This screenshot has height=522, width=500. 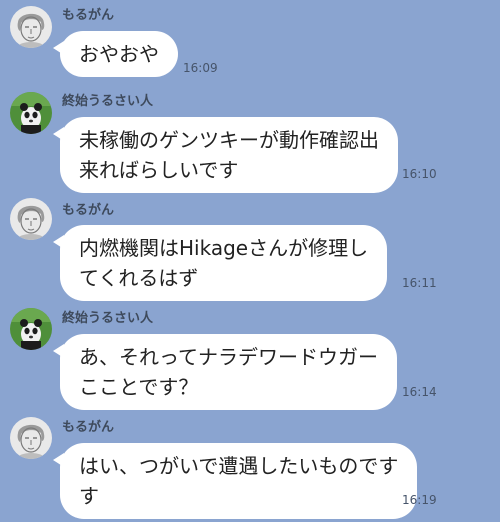 I want to click on message-text-line: 未稼働のゲンツキーが動作確認出, so click(x=229, y=140).